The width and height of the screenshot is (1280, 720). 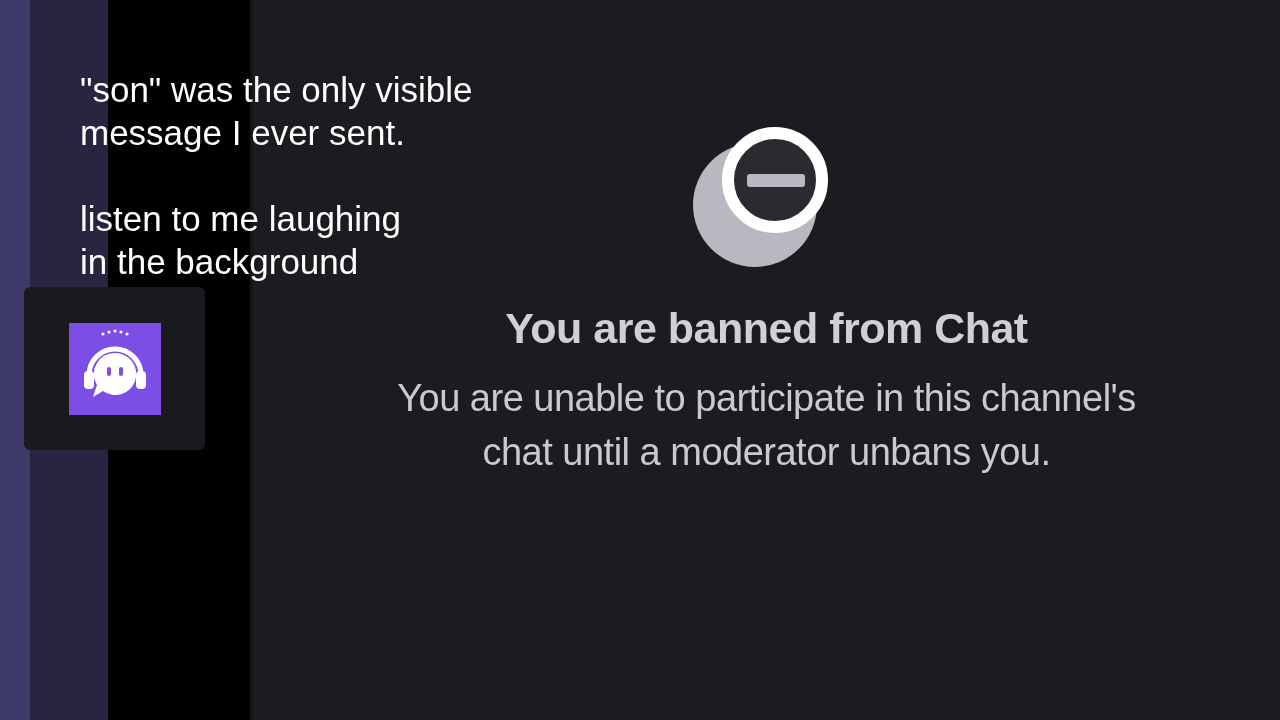 I want to click on headset-chat-icon, so click(x=114, y=368).